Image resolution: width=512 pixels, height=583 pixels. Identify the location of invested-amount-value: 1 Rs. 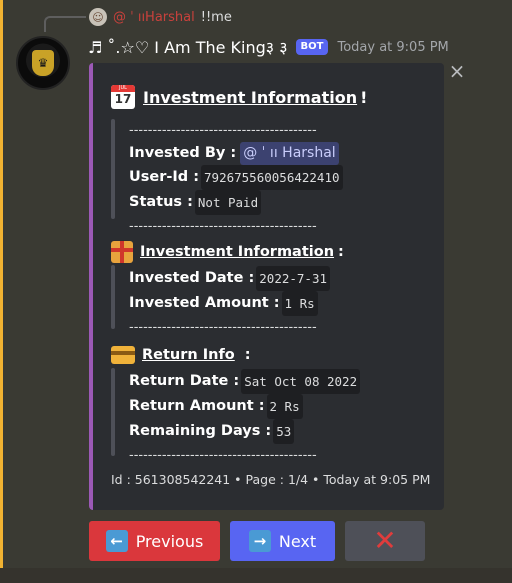
(299, 303).